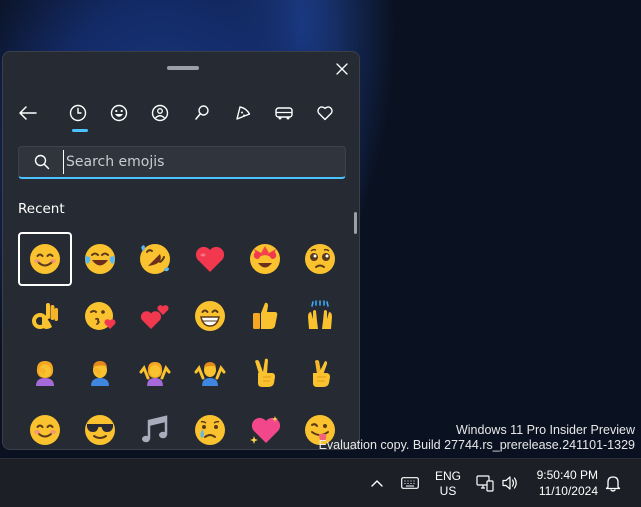  I want to click on crossed-fingers-icon, so click(321, 373).